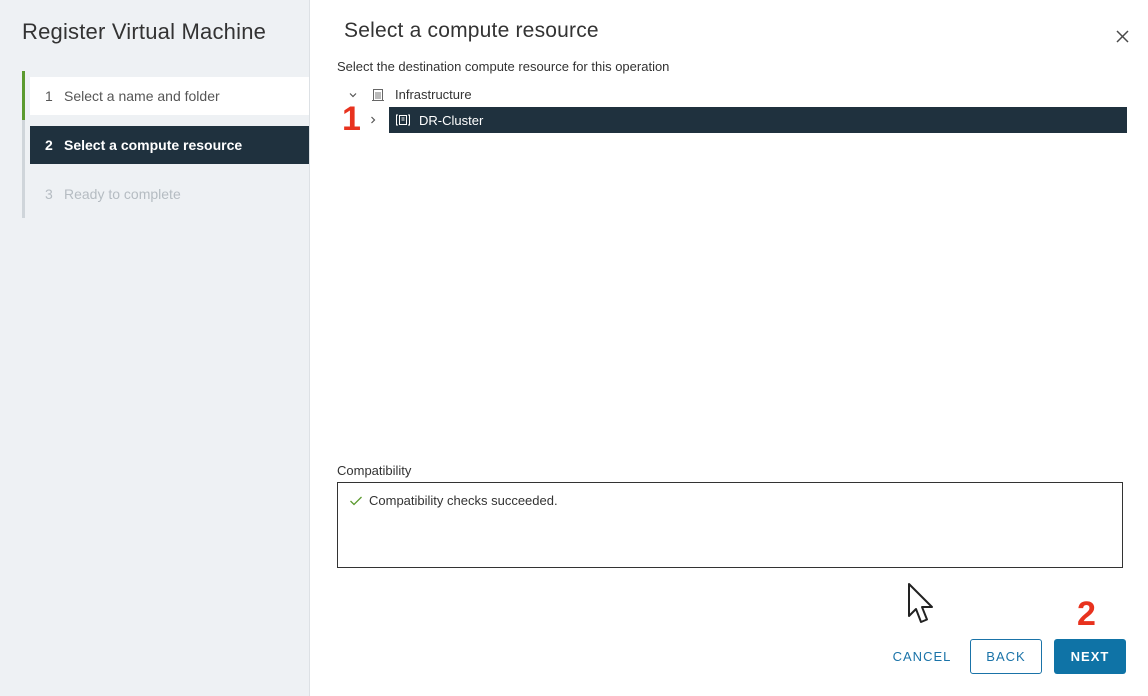 This screenshot has height=696, width=1148. What do you see at coordinates (471, 30) in the screenshot?
I see `page-title: Select a compute resource` at bounding box center [471, 30].